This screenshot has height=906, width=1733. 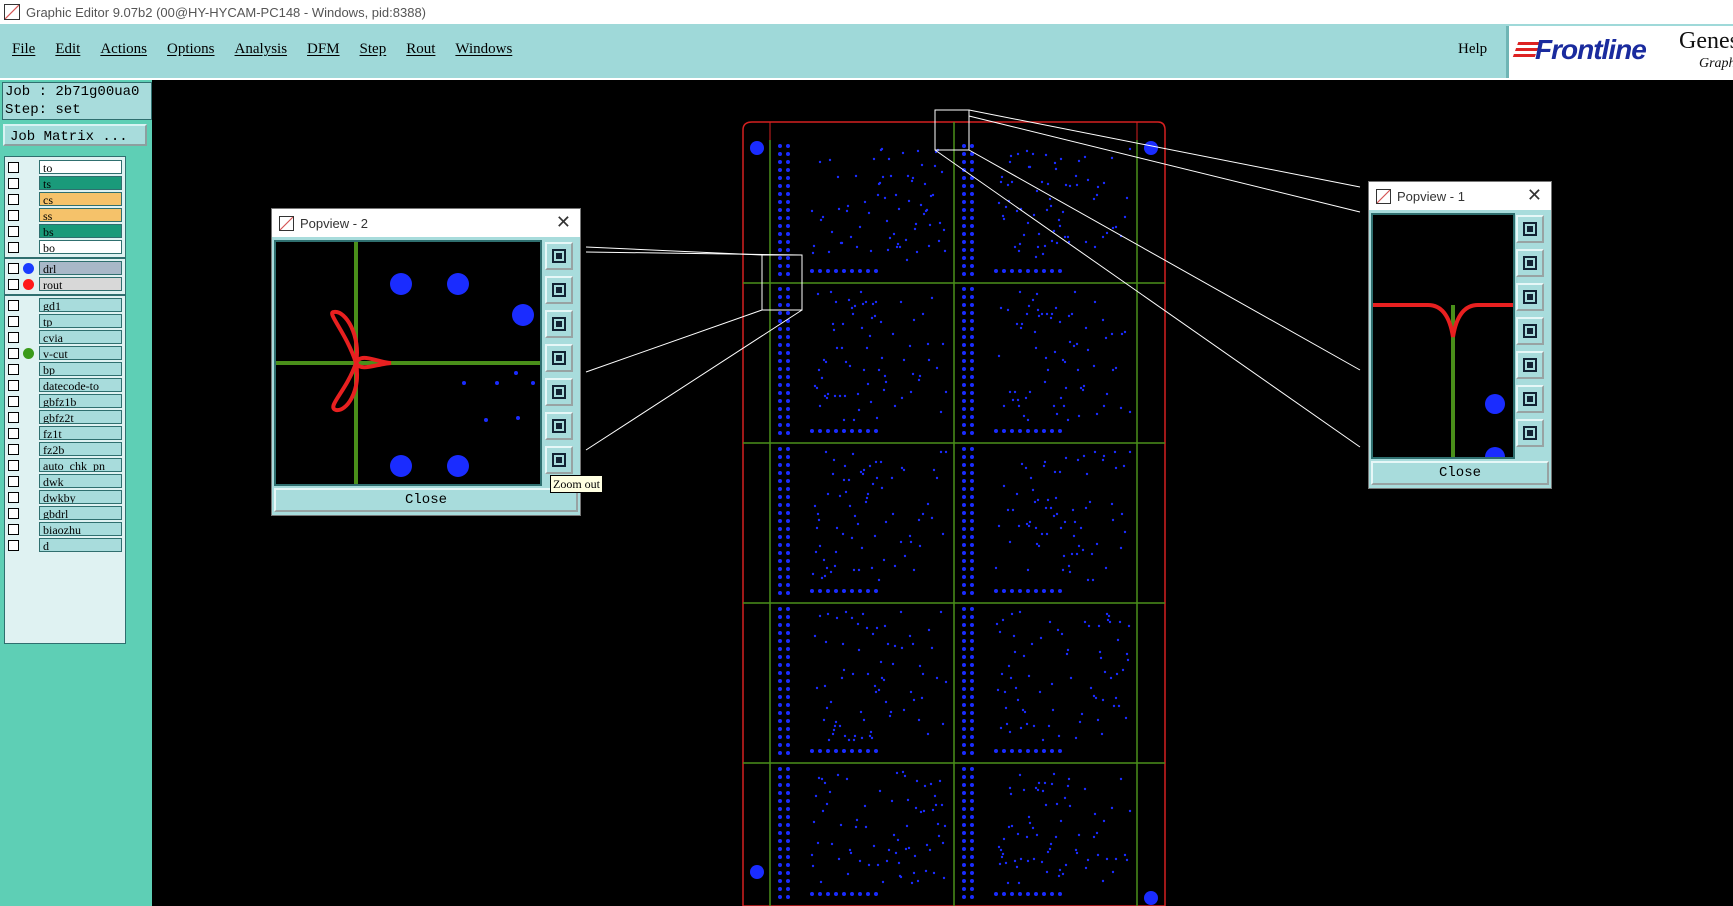 I want to click on popview-1-window: Popview - 1 ✕ Close, so click(x=1460, y=335).